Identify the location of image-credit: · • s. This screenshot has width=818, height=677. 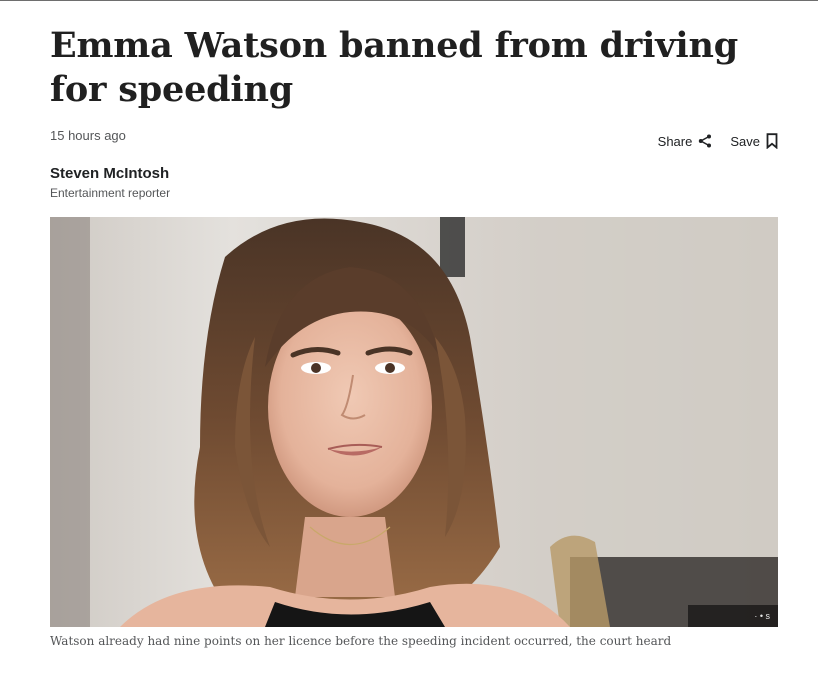
(733, 616).